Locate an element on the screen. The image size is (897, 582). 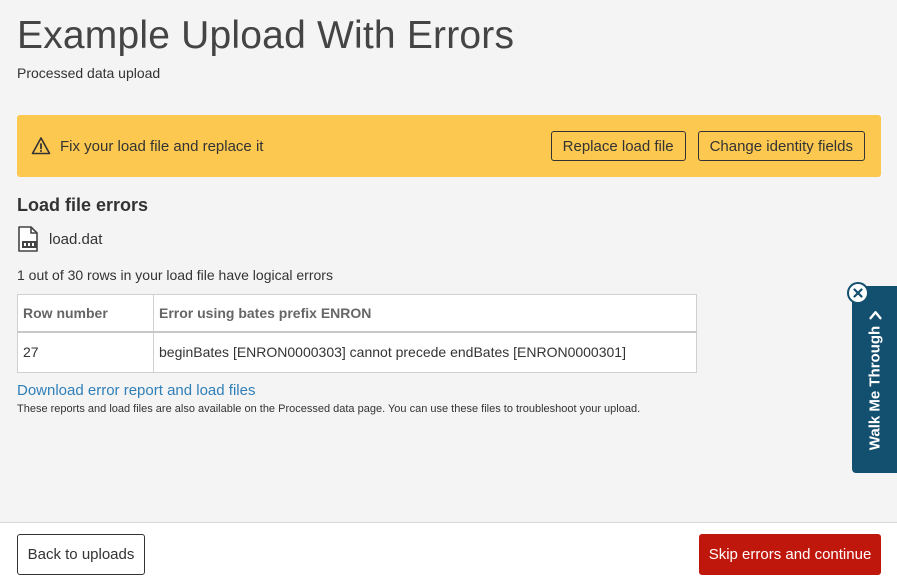
chevron-right-icon is located at coordinates (874, 314).